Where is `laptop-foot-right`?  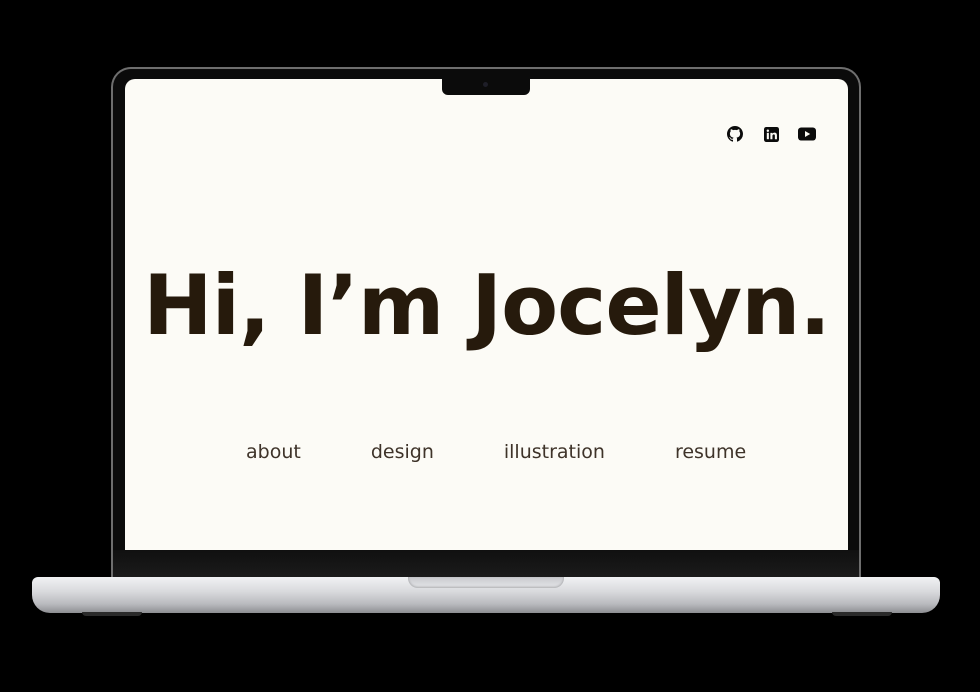 laptop-foot-right is located at coordinates (862, 614).